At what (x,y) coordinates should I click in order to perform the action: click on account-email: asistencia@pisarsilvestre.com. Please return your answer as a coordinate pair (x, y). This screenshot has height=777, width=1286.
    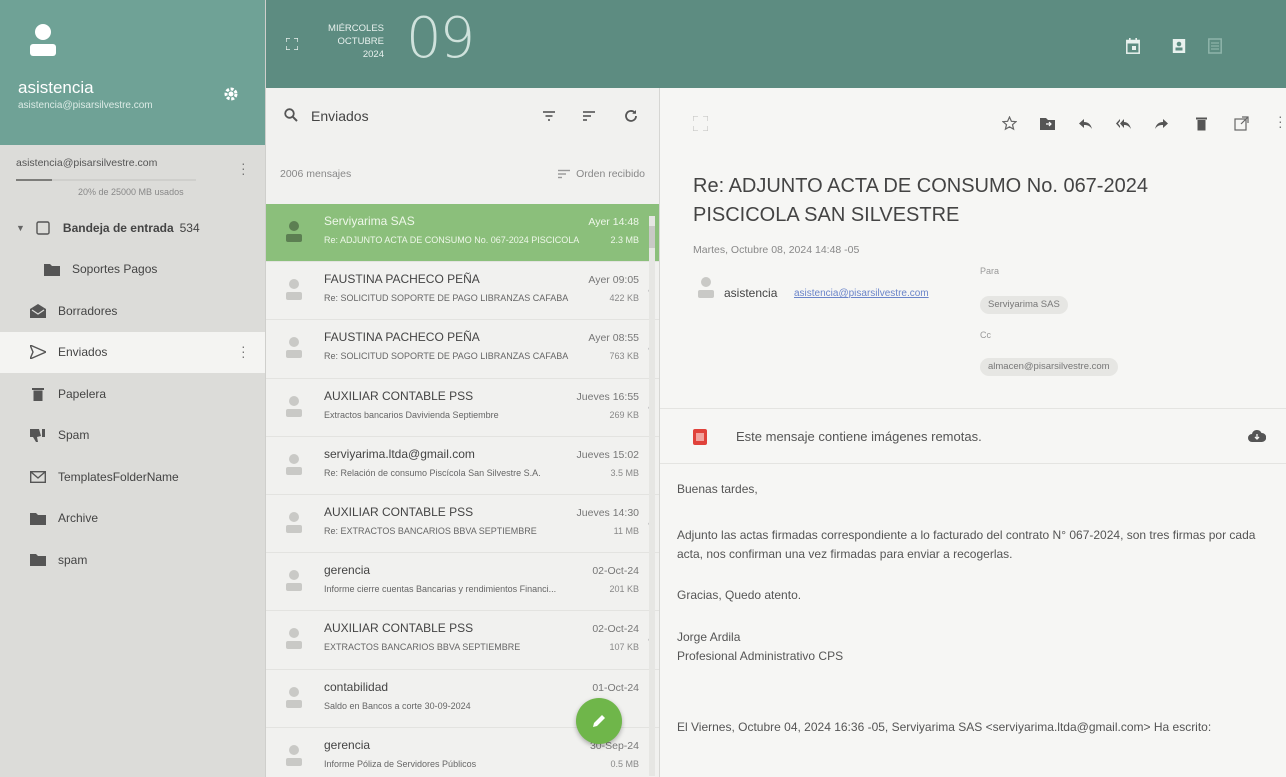
    Looking at the image, I should click on (85, 105).